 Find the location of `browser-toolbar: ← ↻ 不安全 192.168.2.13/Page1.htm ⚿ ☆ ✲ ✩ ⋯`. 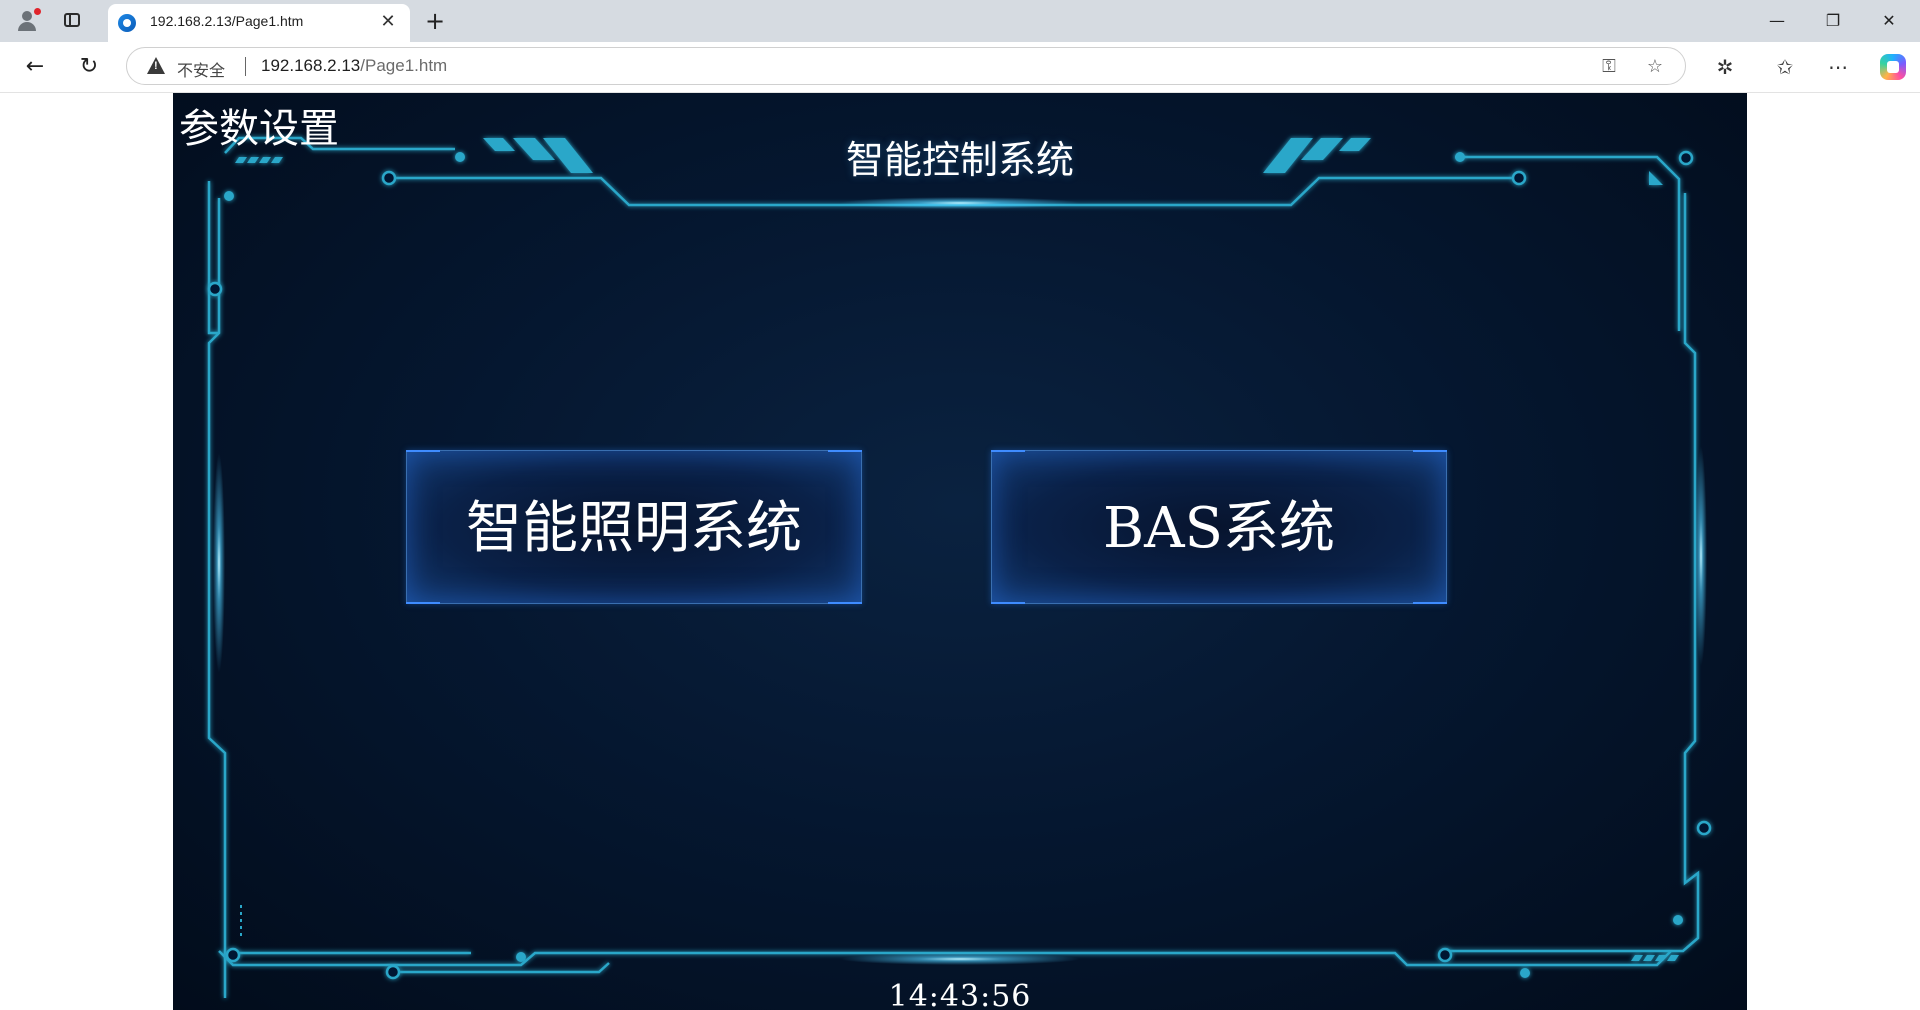

browser-toolbar: ← ↻ 不安全 192.168.2.13/Page1.htm ⚿ ☆ ✲ ✩ ⋯ is located at coordinates (960, 67).